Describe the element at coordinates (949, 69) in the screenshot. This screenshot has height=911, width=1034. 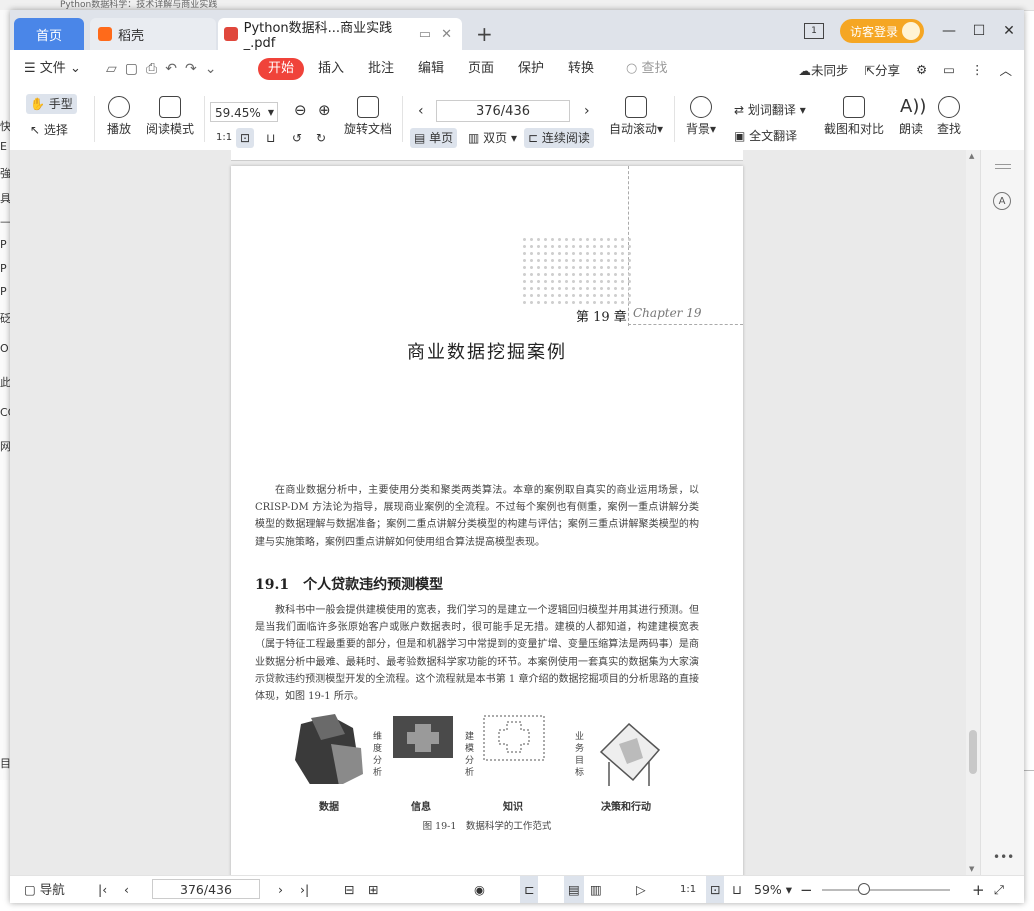
I see `feedback-icon: ▭` at that location.